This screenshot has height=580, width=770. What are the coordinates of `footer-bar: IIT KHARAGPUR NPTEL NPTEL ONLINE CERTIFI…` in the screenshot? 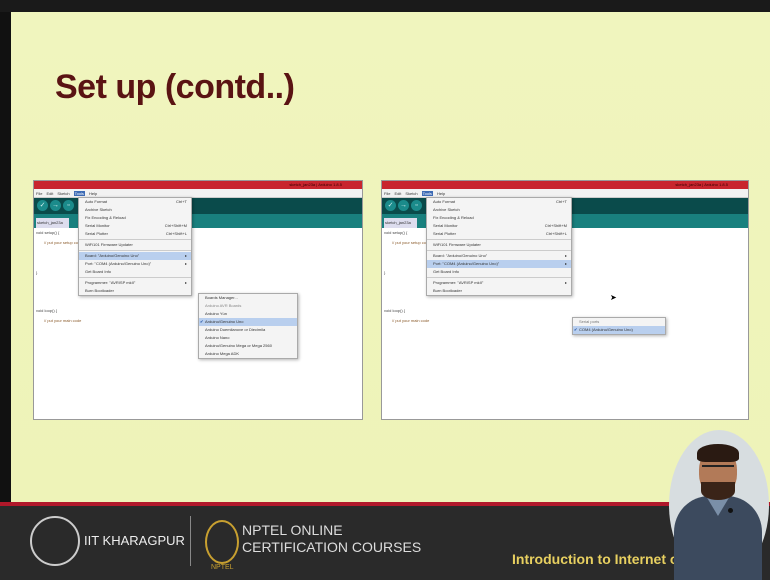 It's located at (385, 541).